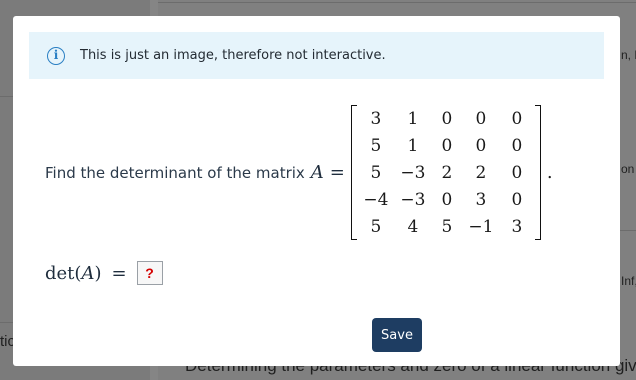 The height and width of the screenshot is (380, 636). Describe the element at coordinates (56, 55) in the screenshot. I see `info-icon: i` at that location.